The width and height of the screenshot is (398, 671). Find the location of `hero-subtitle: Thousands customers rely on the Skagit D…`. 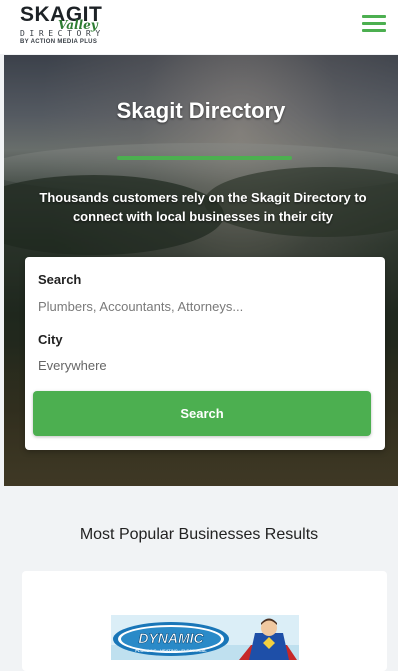

hero-subtitle: Thousands customers rely on the Skagit D… is located at coordinates (203, 207).